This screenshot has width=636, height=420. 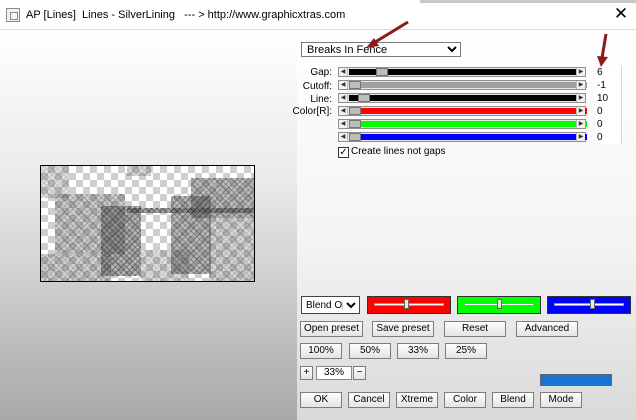 What do you see at coordinates (312, 111) in the screenshot?
I see `color-r-label: Color[R]:` at bounding box center [312, 111].